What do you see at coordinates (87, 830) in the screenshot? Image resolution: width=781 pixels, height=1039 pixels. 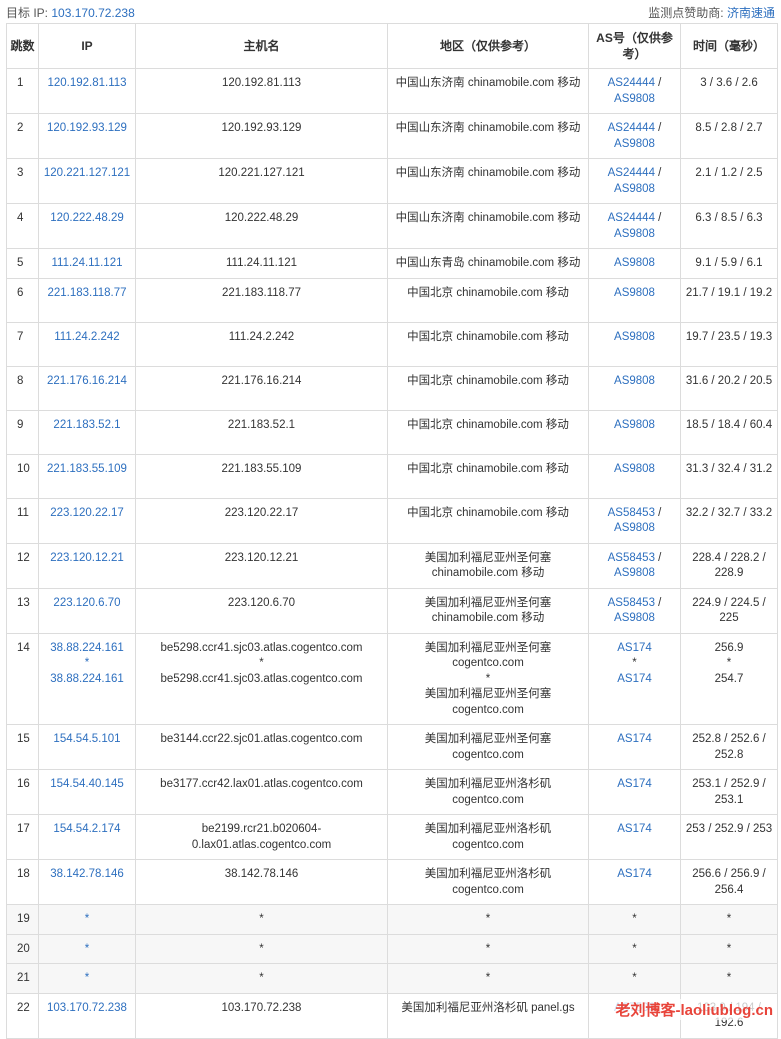 I see `ip-link: 154.54.2.174` at bounding box center [87, 830].